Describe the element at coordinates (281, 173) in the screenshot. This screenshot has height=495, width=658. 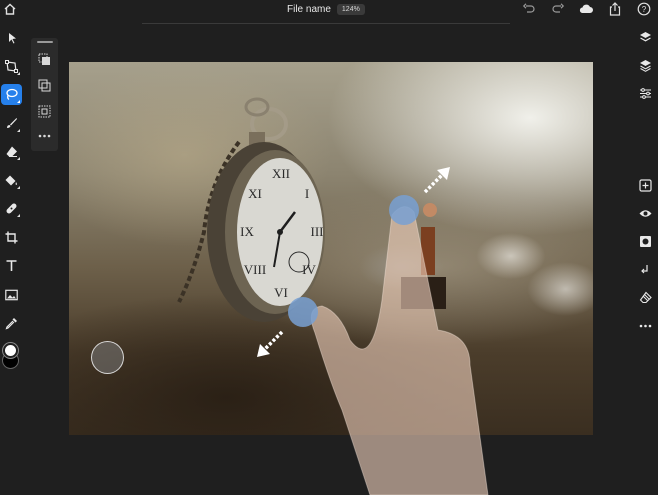
I see `svg-text: XII` at that location.